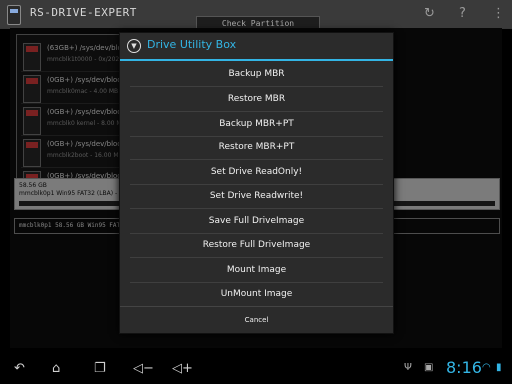 Image resolution: width=512 pixels, height=384 pixels. I want to click on restore-full-driveimage-button: Restore Full DriveImage, so click(256, 245).